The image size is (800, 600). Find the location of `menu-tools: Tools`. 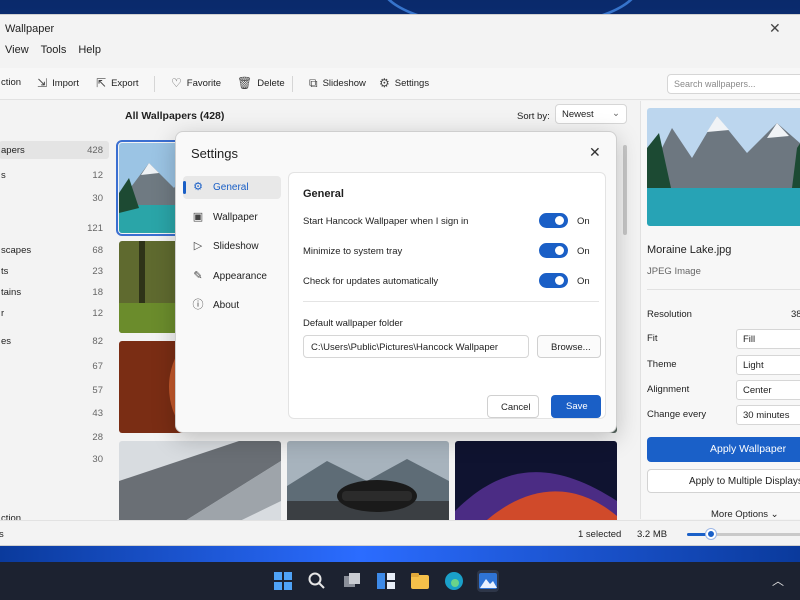

menu-tools: Tools is located at coordinates (48, 54).